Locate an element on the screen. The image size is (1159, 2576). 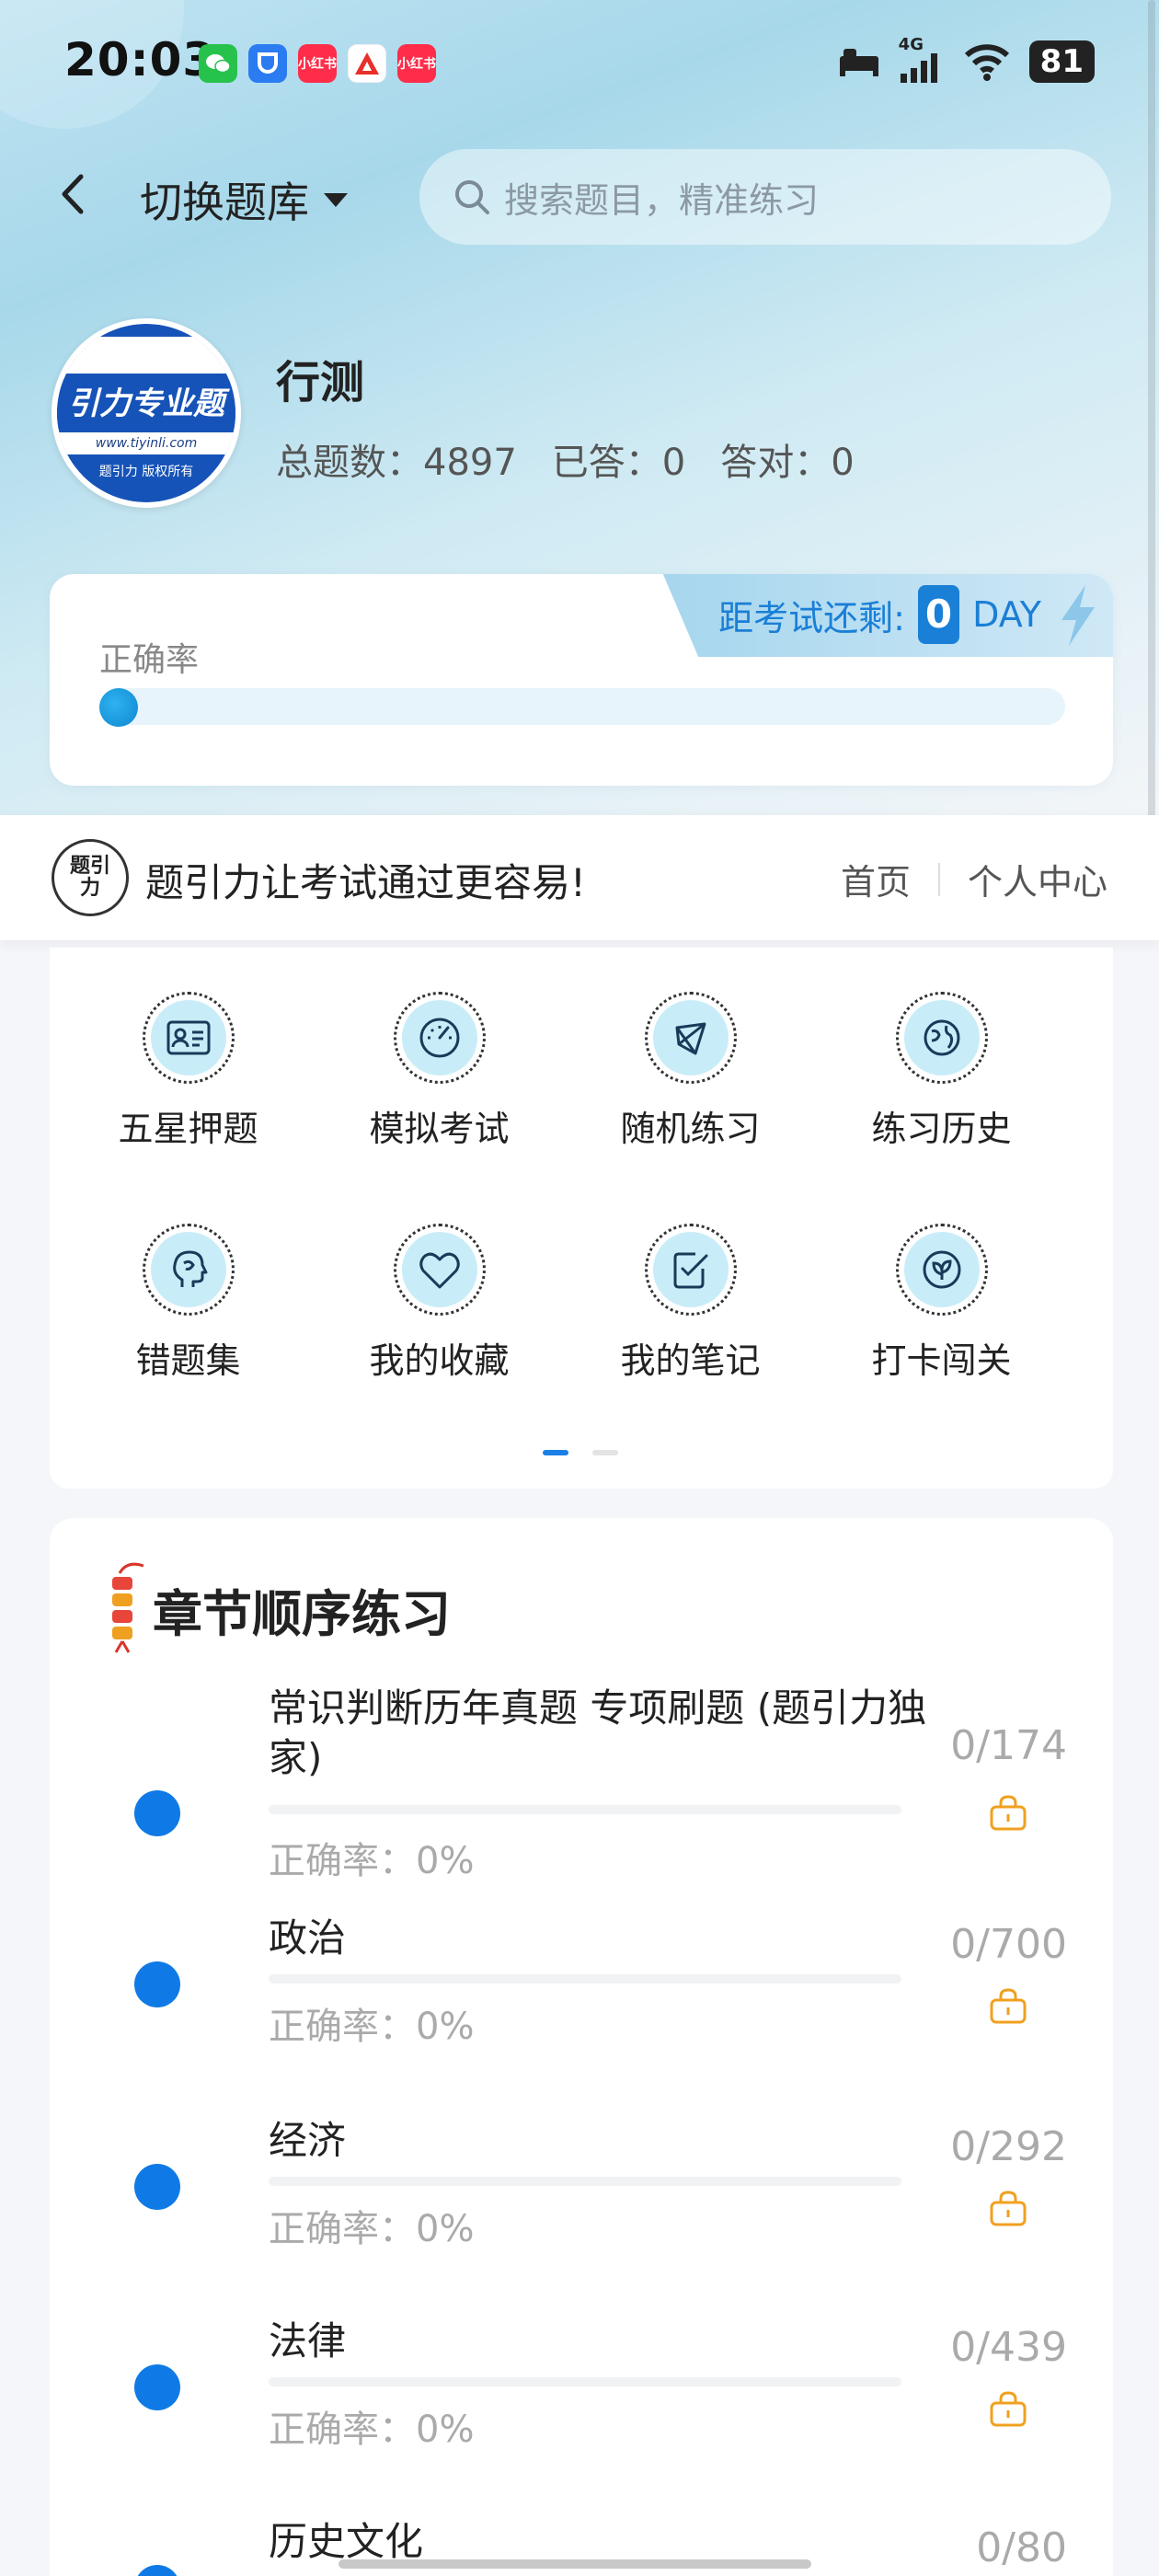
search-placeholder: 搜索题目，精准练习 is located at coordinates (662, 200).